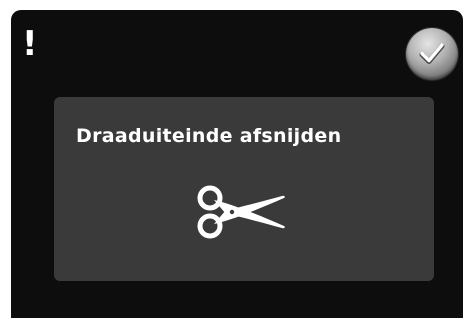 The image size is (468, 320). What do you see at coordinates (209, 136) in the screenshot?
I see `dialog-message: Draaduiteinde afsnijden` at bounding box center [209, 136].